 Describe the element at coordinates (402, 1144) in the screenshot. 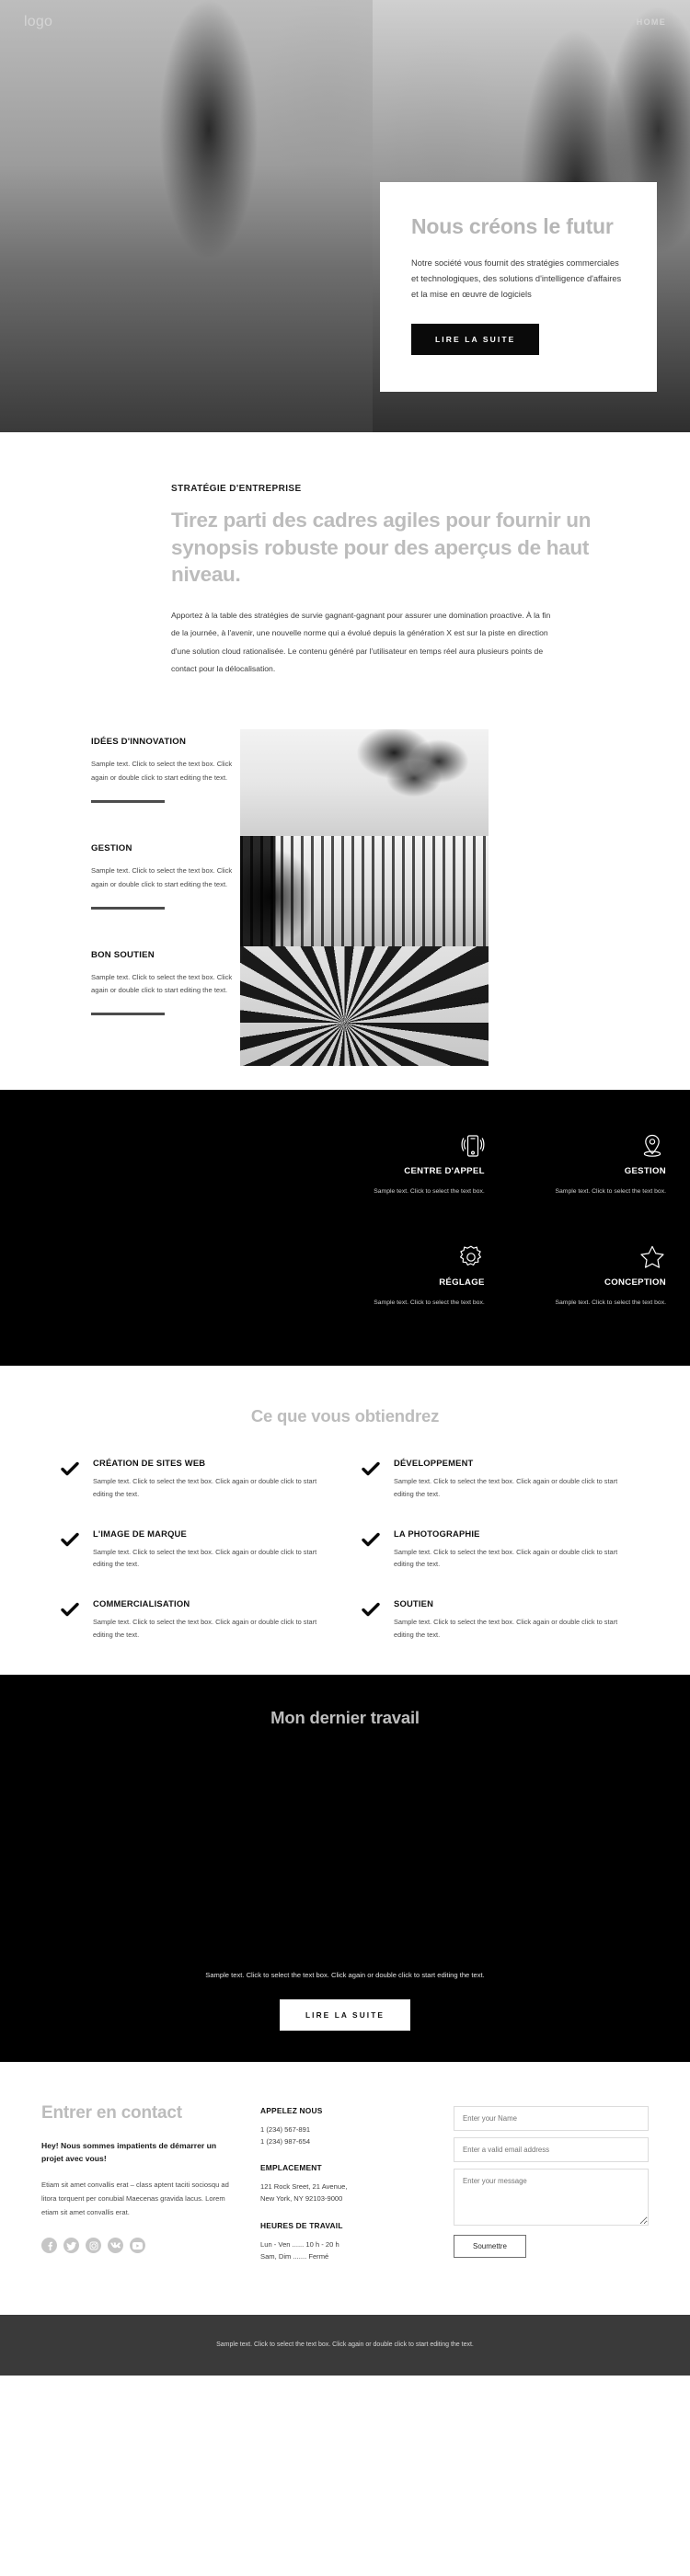

I see `mobile-call-icon` at that location.